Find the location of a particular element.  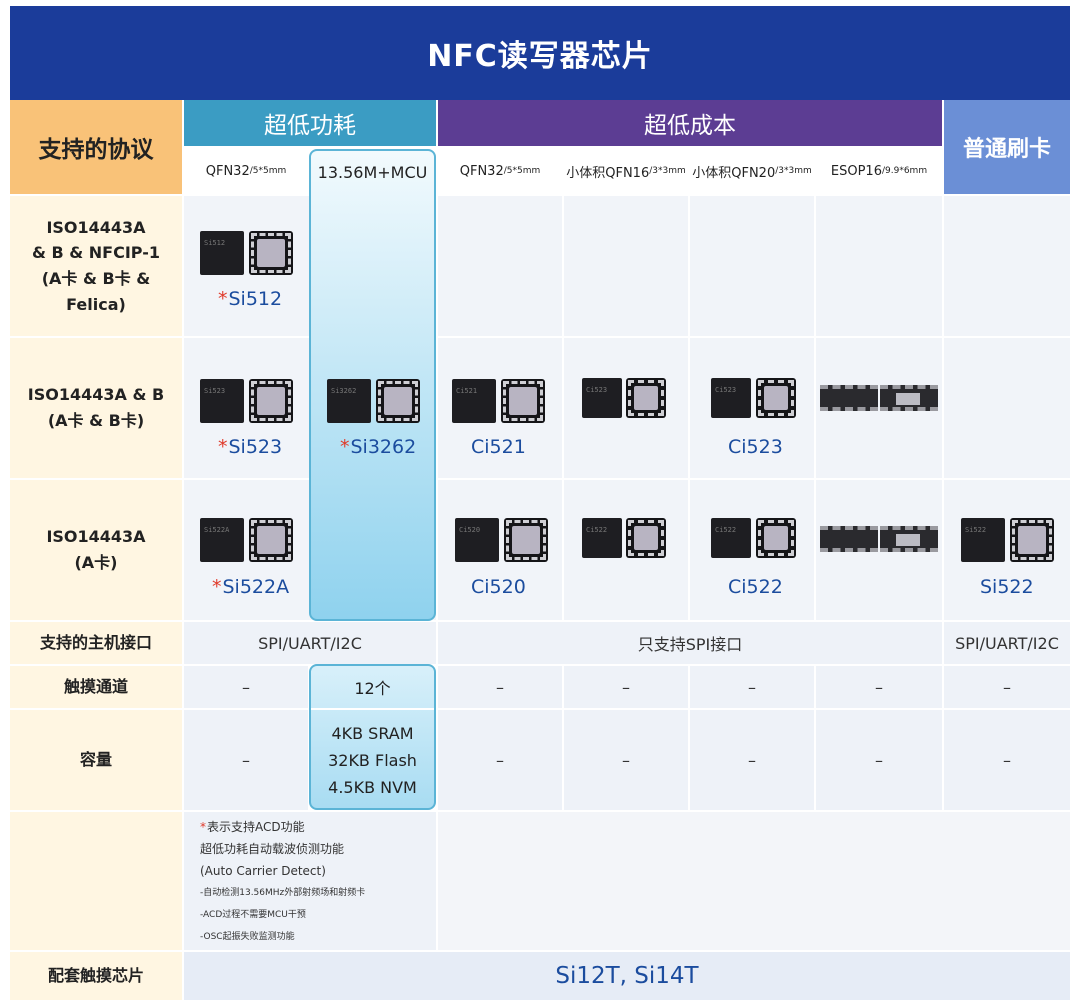

chip-image-si522-bottom is located at coordinates (1032, 540).